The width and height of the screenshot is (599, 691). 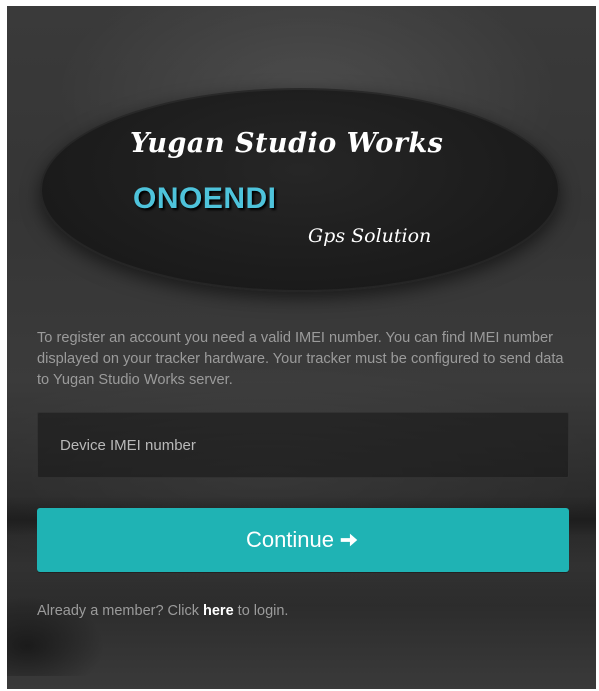 I want to click on logo-brand: ONOENDI, so click(x=205, y=198).